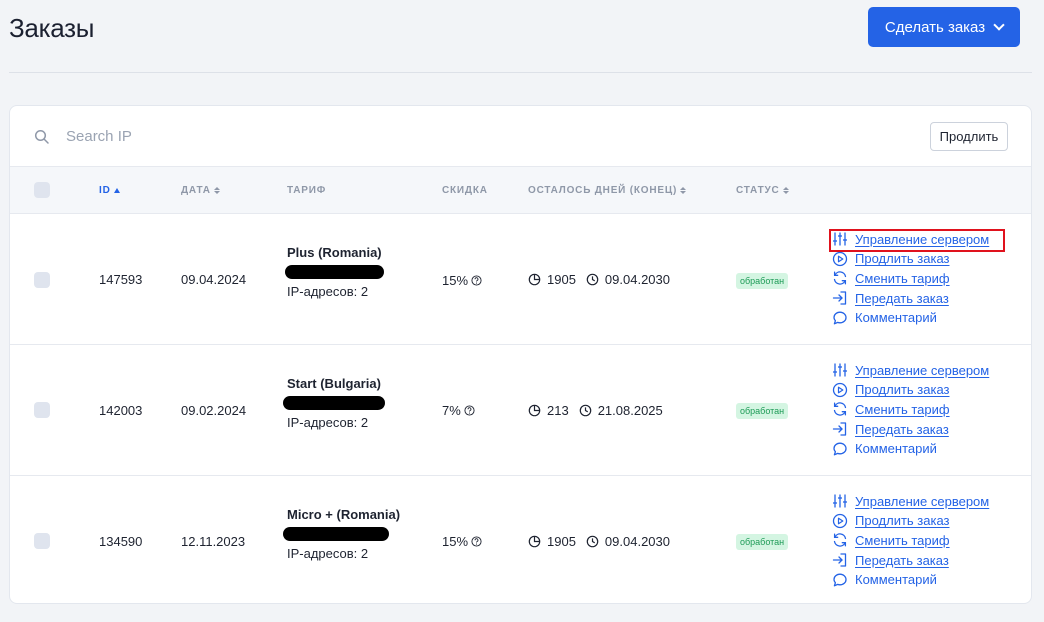 This screenshot has width=1044, height=622. What do you see at coordinates (200, 190) in the screenshot?
I see `header-date: ДАТА` at bounding box center [200, 190].